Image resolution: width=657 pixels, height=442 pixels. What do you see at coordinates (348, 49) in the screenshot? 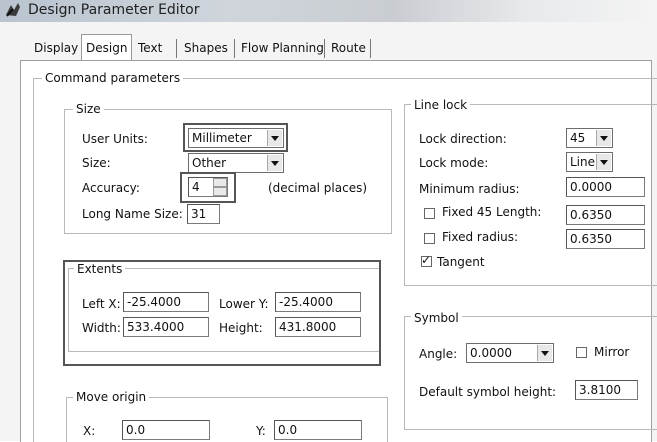
I see `tab-route: Route` at bounding box center [348, 49].